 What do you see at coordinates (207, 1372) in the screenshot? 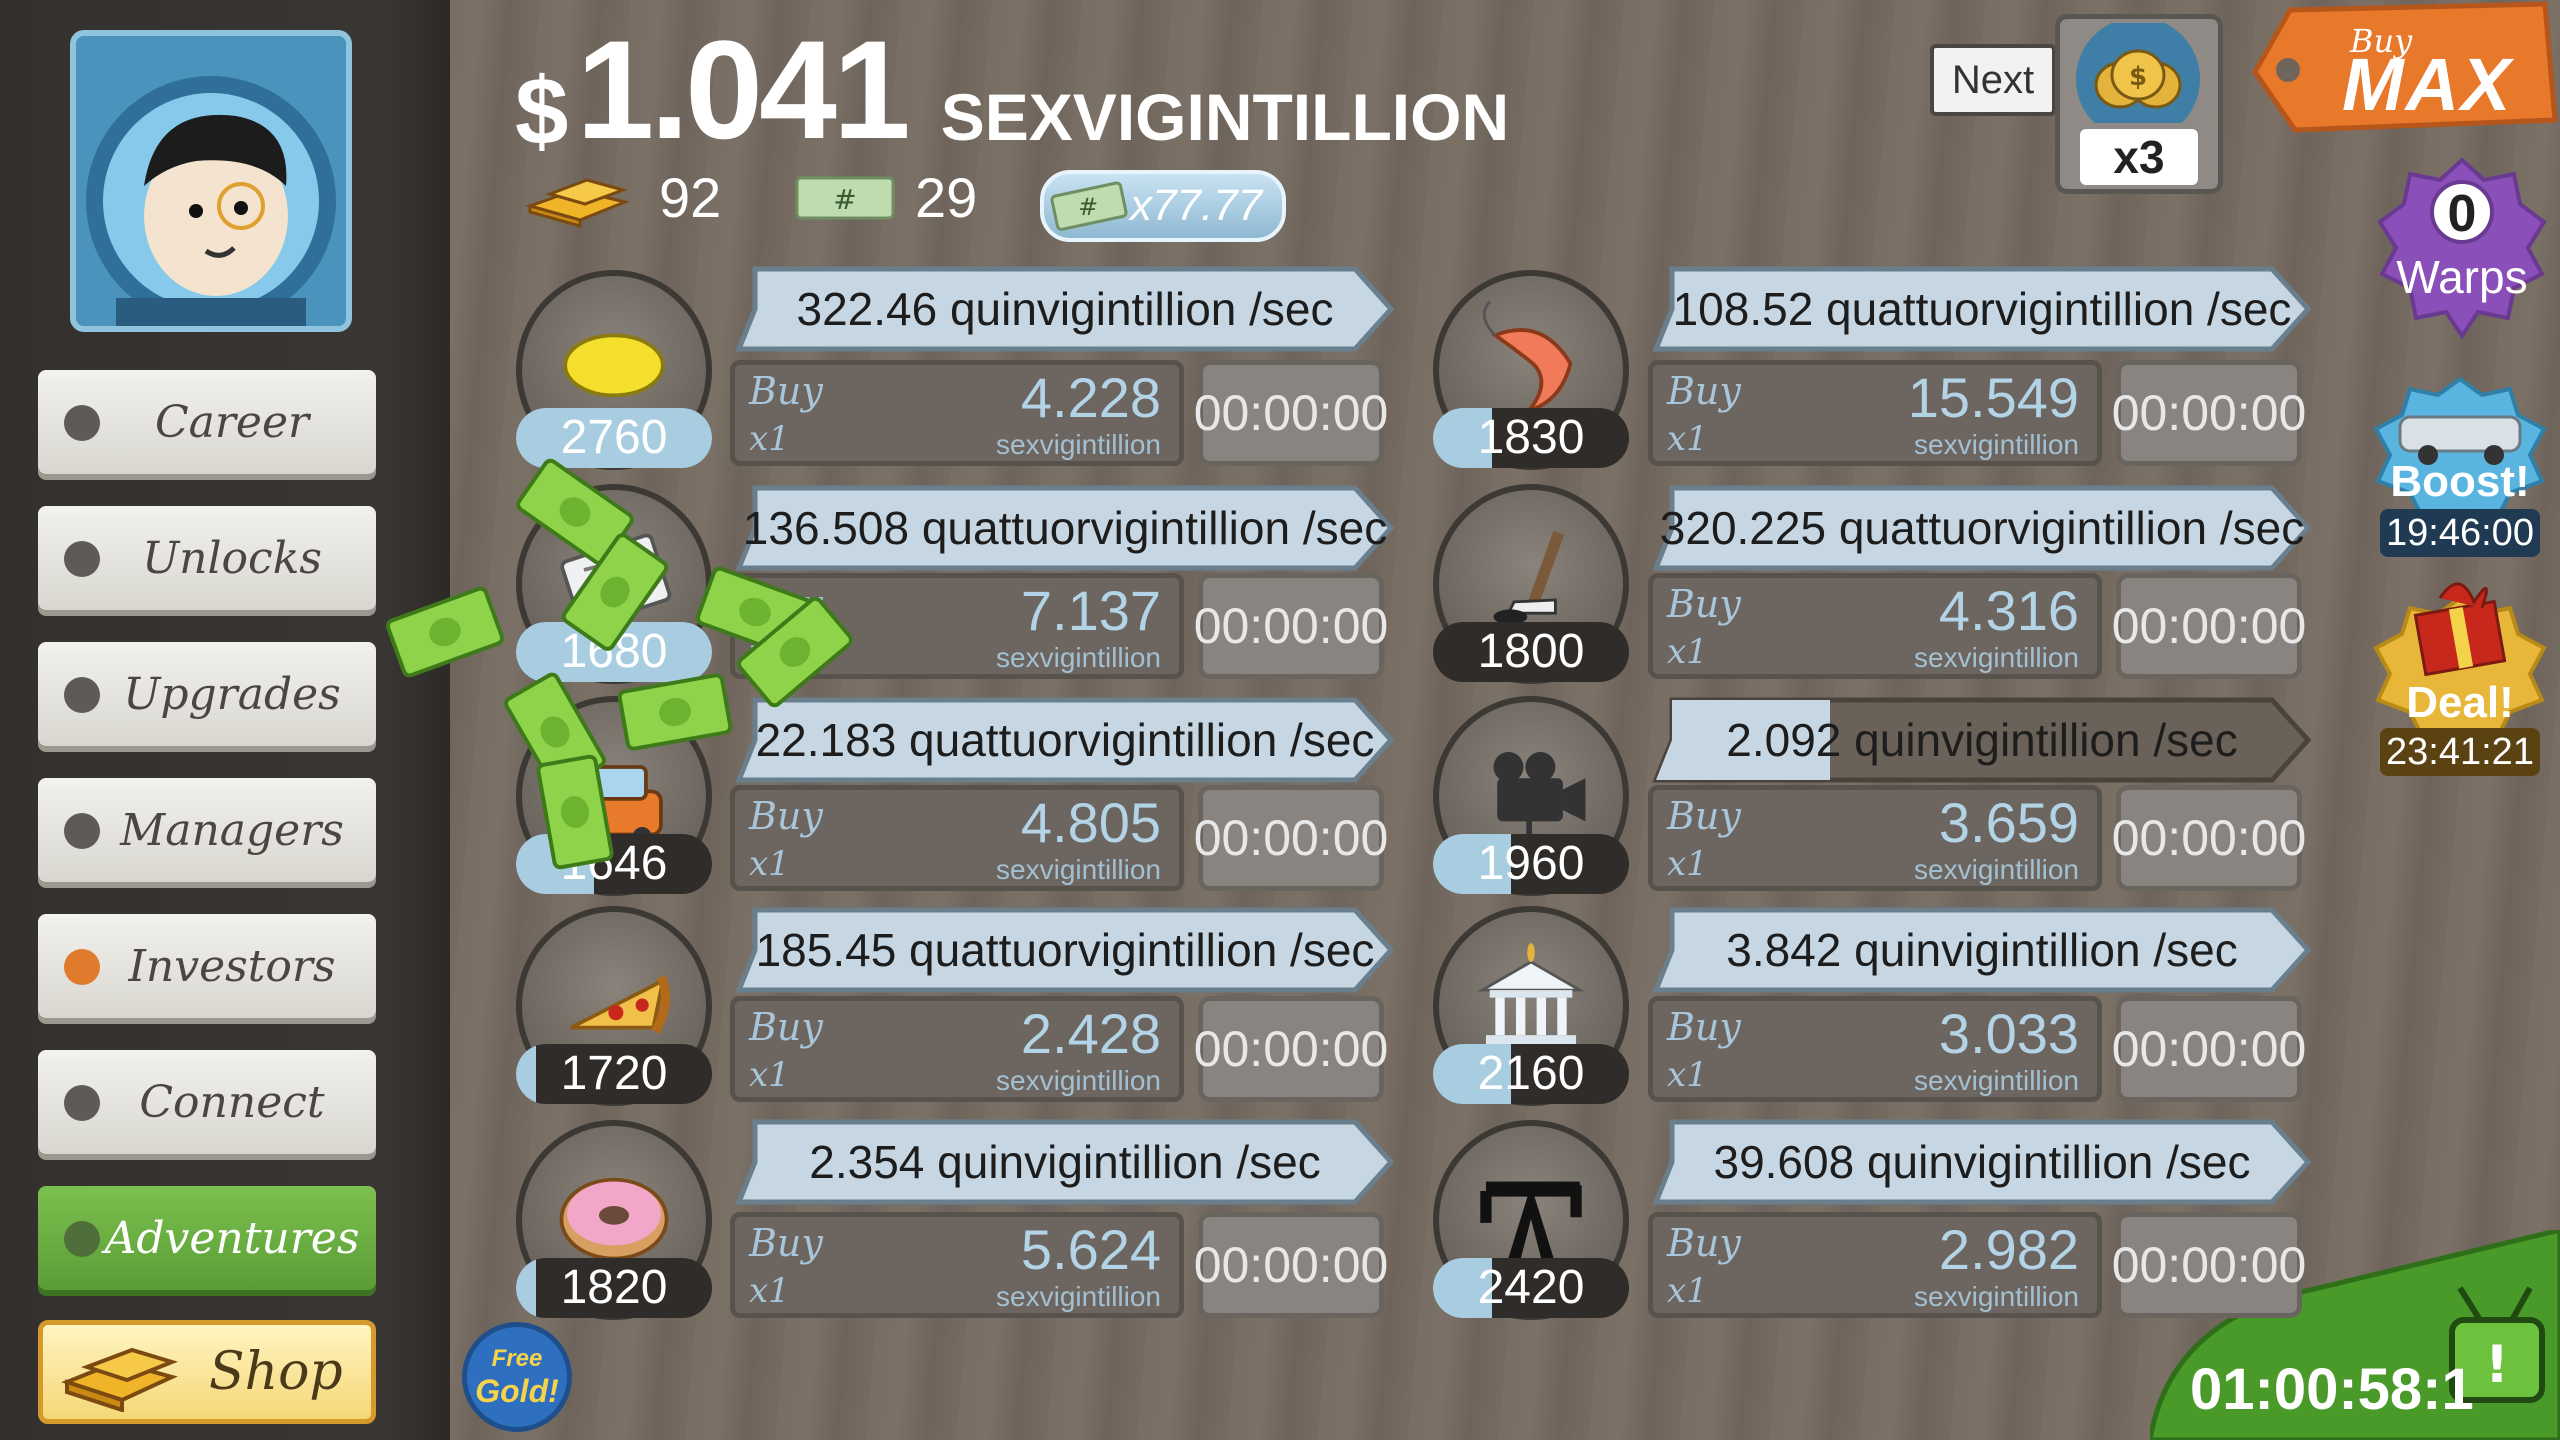
I see `shop-button: Shop` at bounding box center [207, 1372].